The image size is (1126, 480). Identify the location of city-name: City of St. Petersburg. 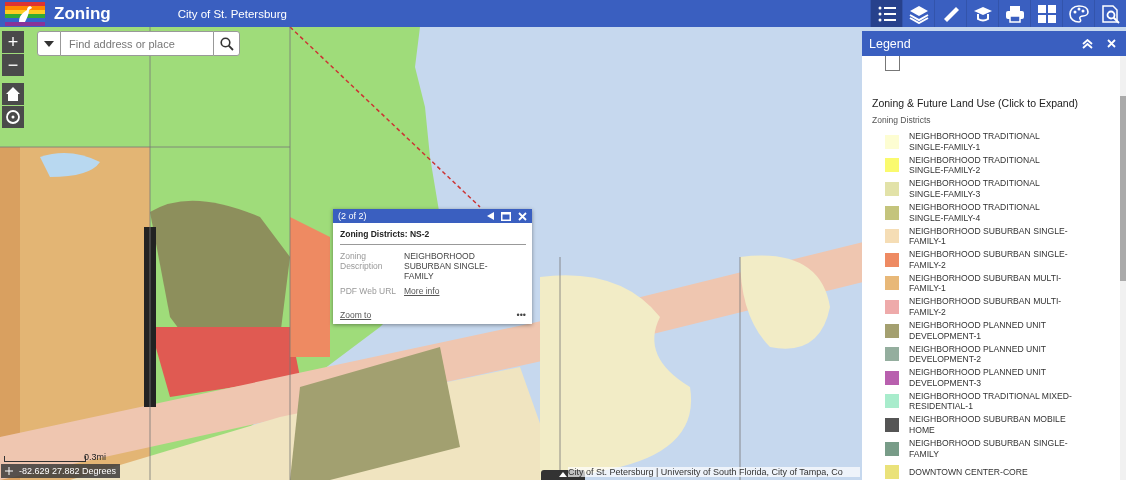
(232, 13).